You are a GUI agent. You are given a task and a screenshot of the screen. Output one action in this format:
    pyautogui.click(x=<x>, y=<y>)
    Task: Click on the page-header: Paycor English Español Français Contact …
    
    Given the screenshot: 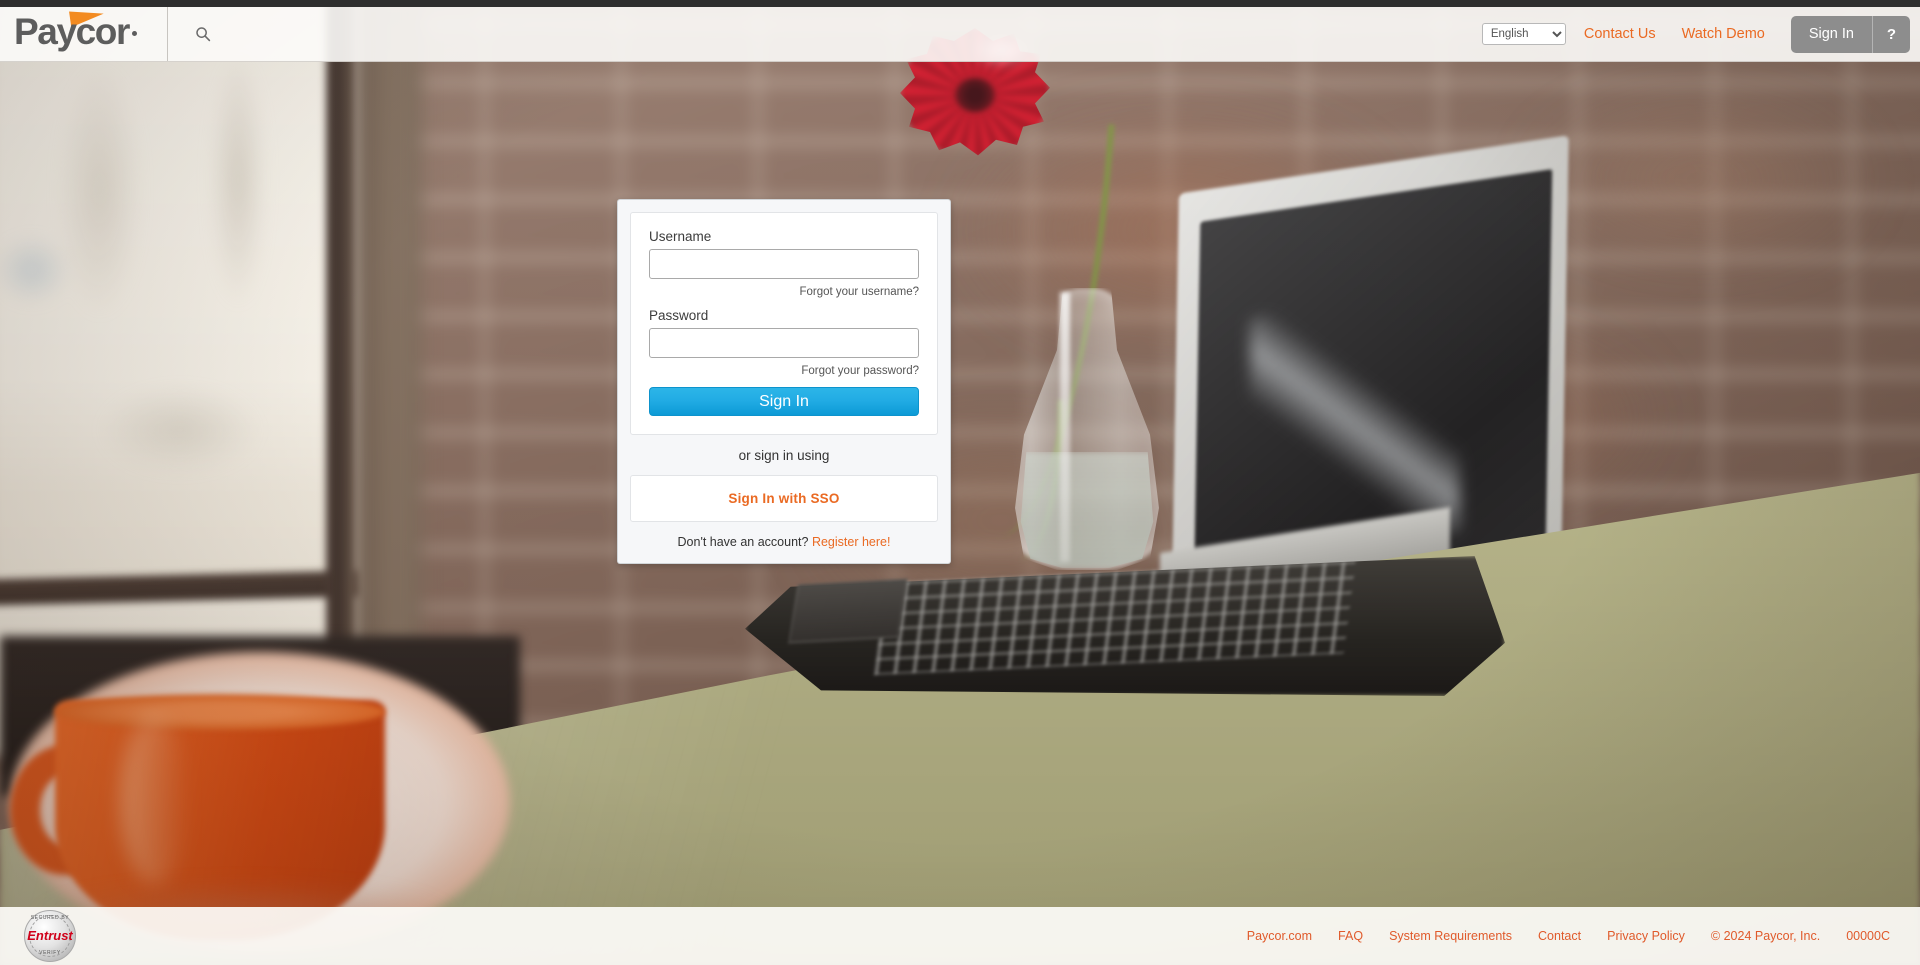 What is the action you would take?
    pyautogui.click(x=960, y=34)
    